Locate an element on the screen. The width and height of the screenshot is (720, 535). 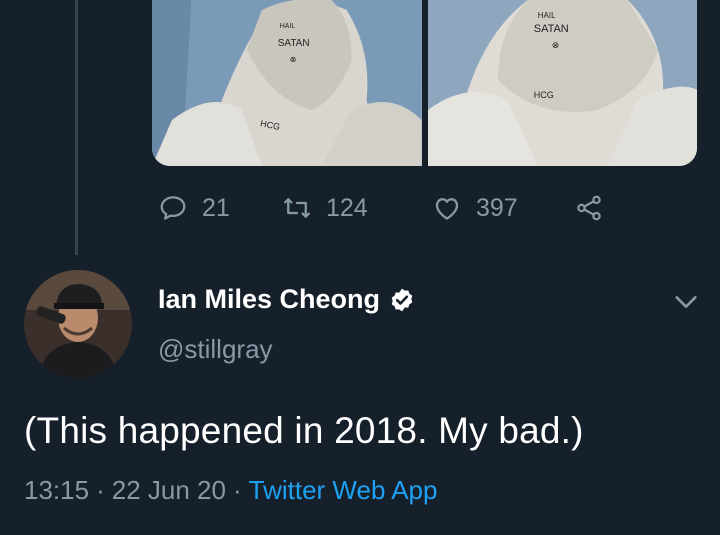
chevron-down-icon is located at coordinates (686, 302).